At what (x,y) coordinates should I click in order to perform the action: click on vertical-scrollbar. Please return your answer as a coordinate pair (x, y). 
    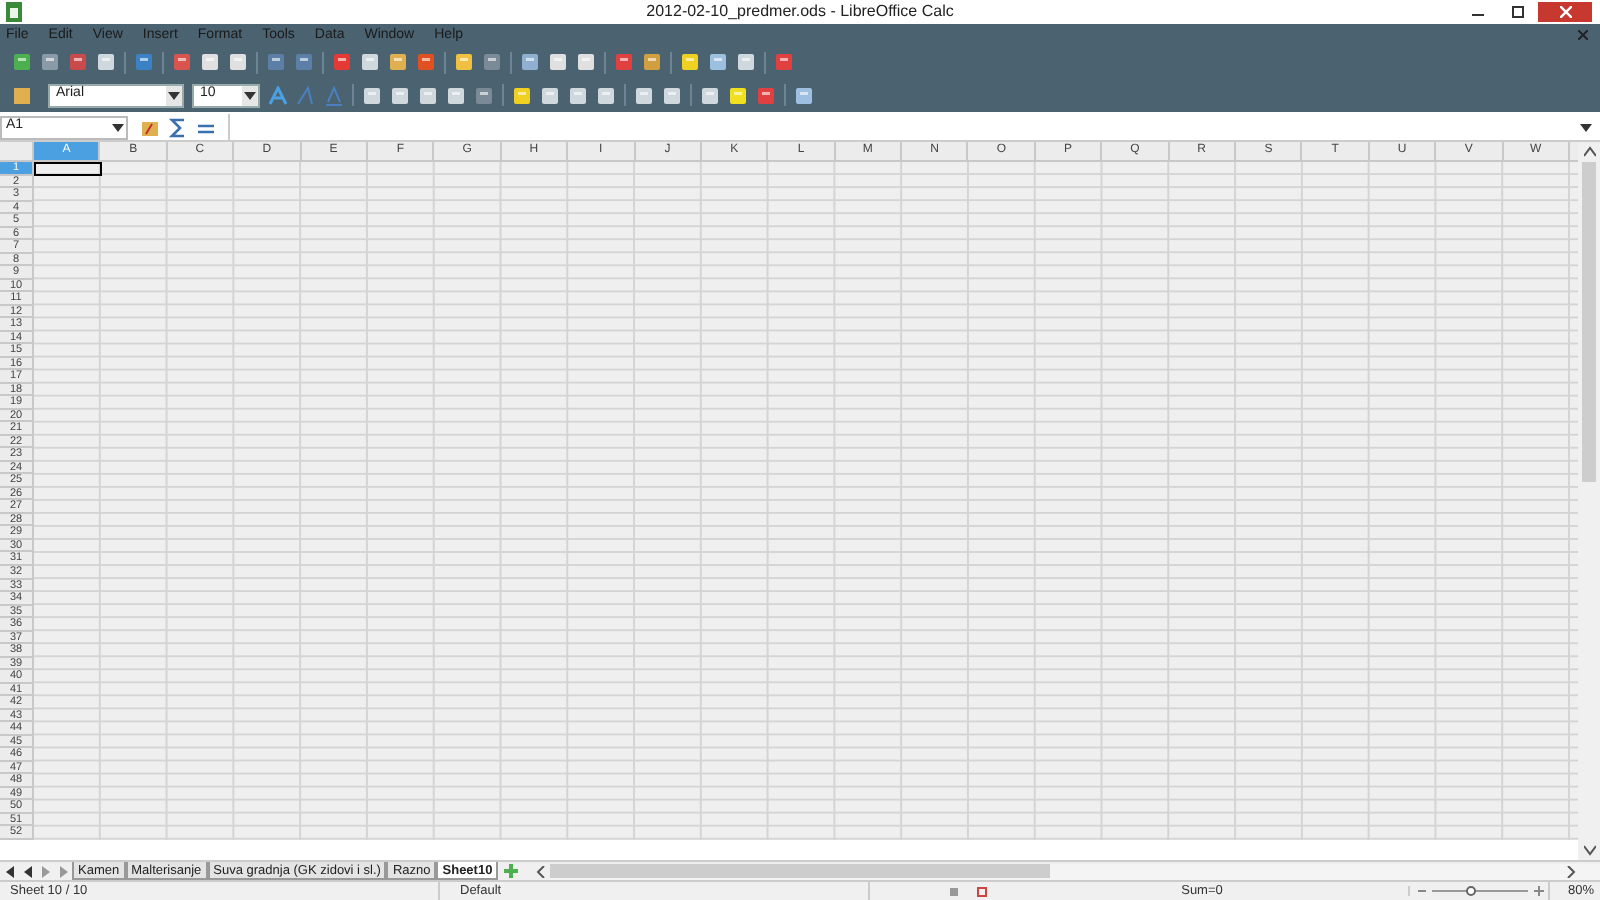
    Looking at the image, I should click on (1589, 501).